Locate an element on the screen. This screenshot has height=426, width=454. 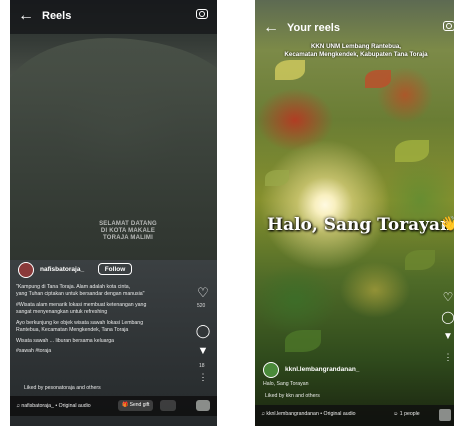
liked-by-text: Liked by pesonatoraja and others is located at coordinates (62, 388).